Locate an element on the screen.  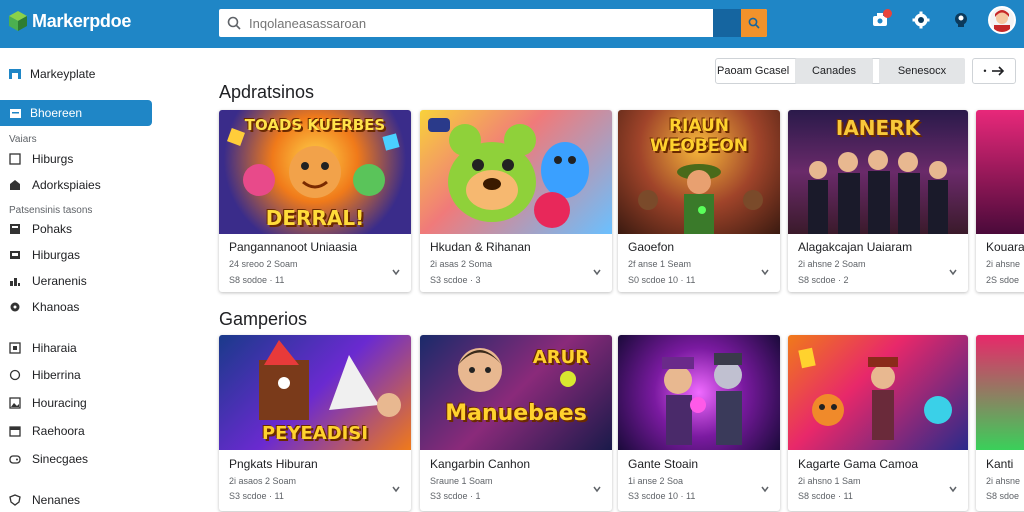
game-title: Kanti is located at coordinates (1000, 464).